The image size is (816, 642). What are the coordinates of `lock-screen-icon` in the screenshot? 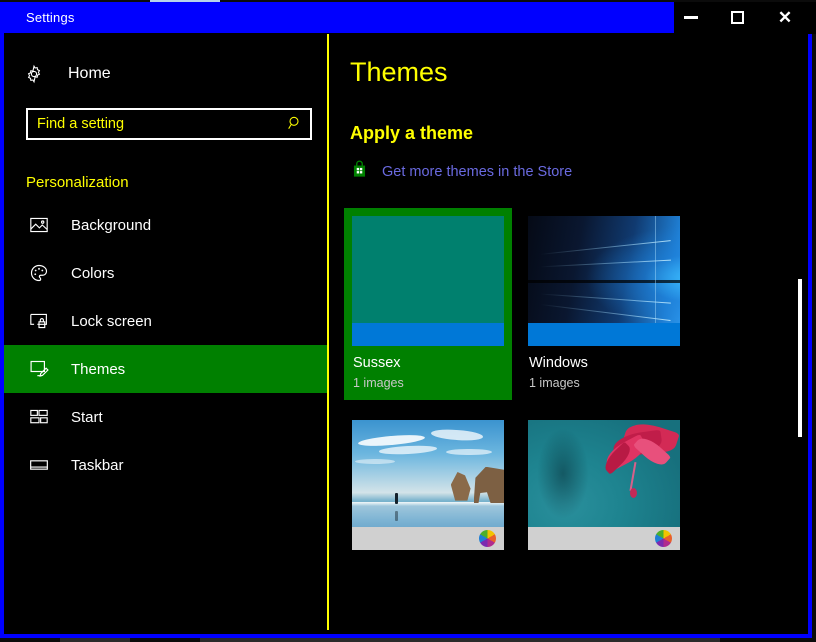 It's located at (43, 321).